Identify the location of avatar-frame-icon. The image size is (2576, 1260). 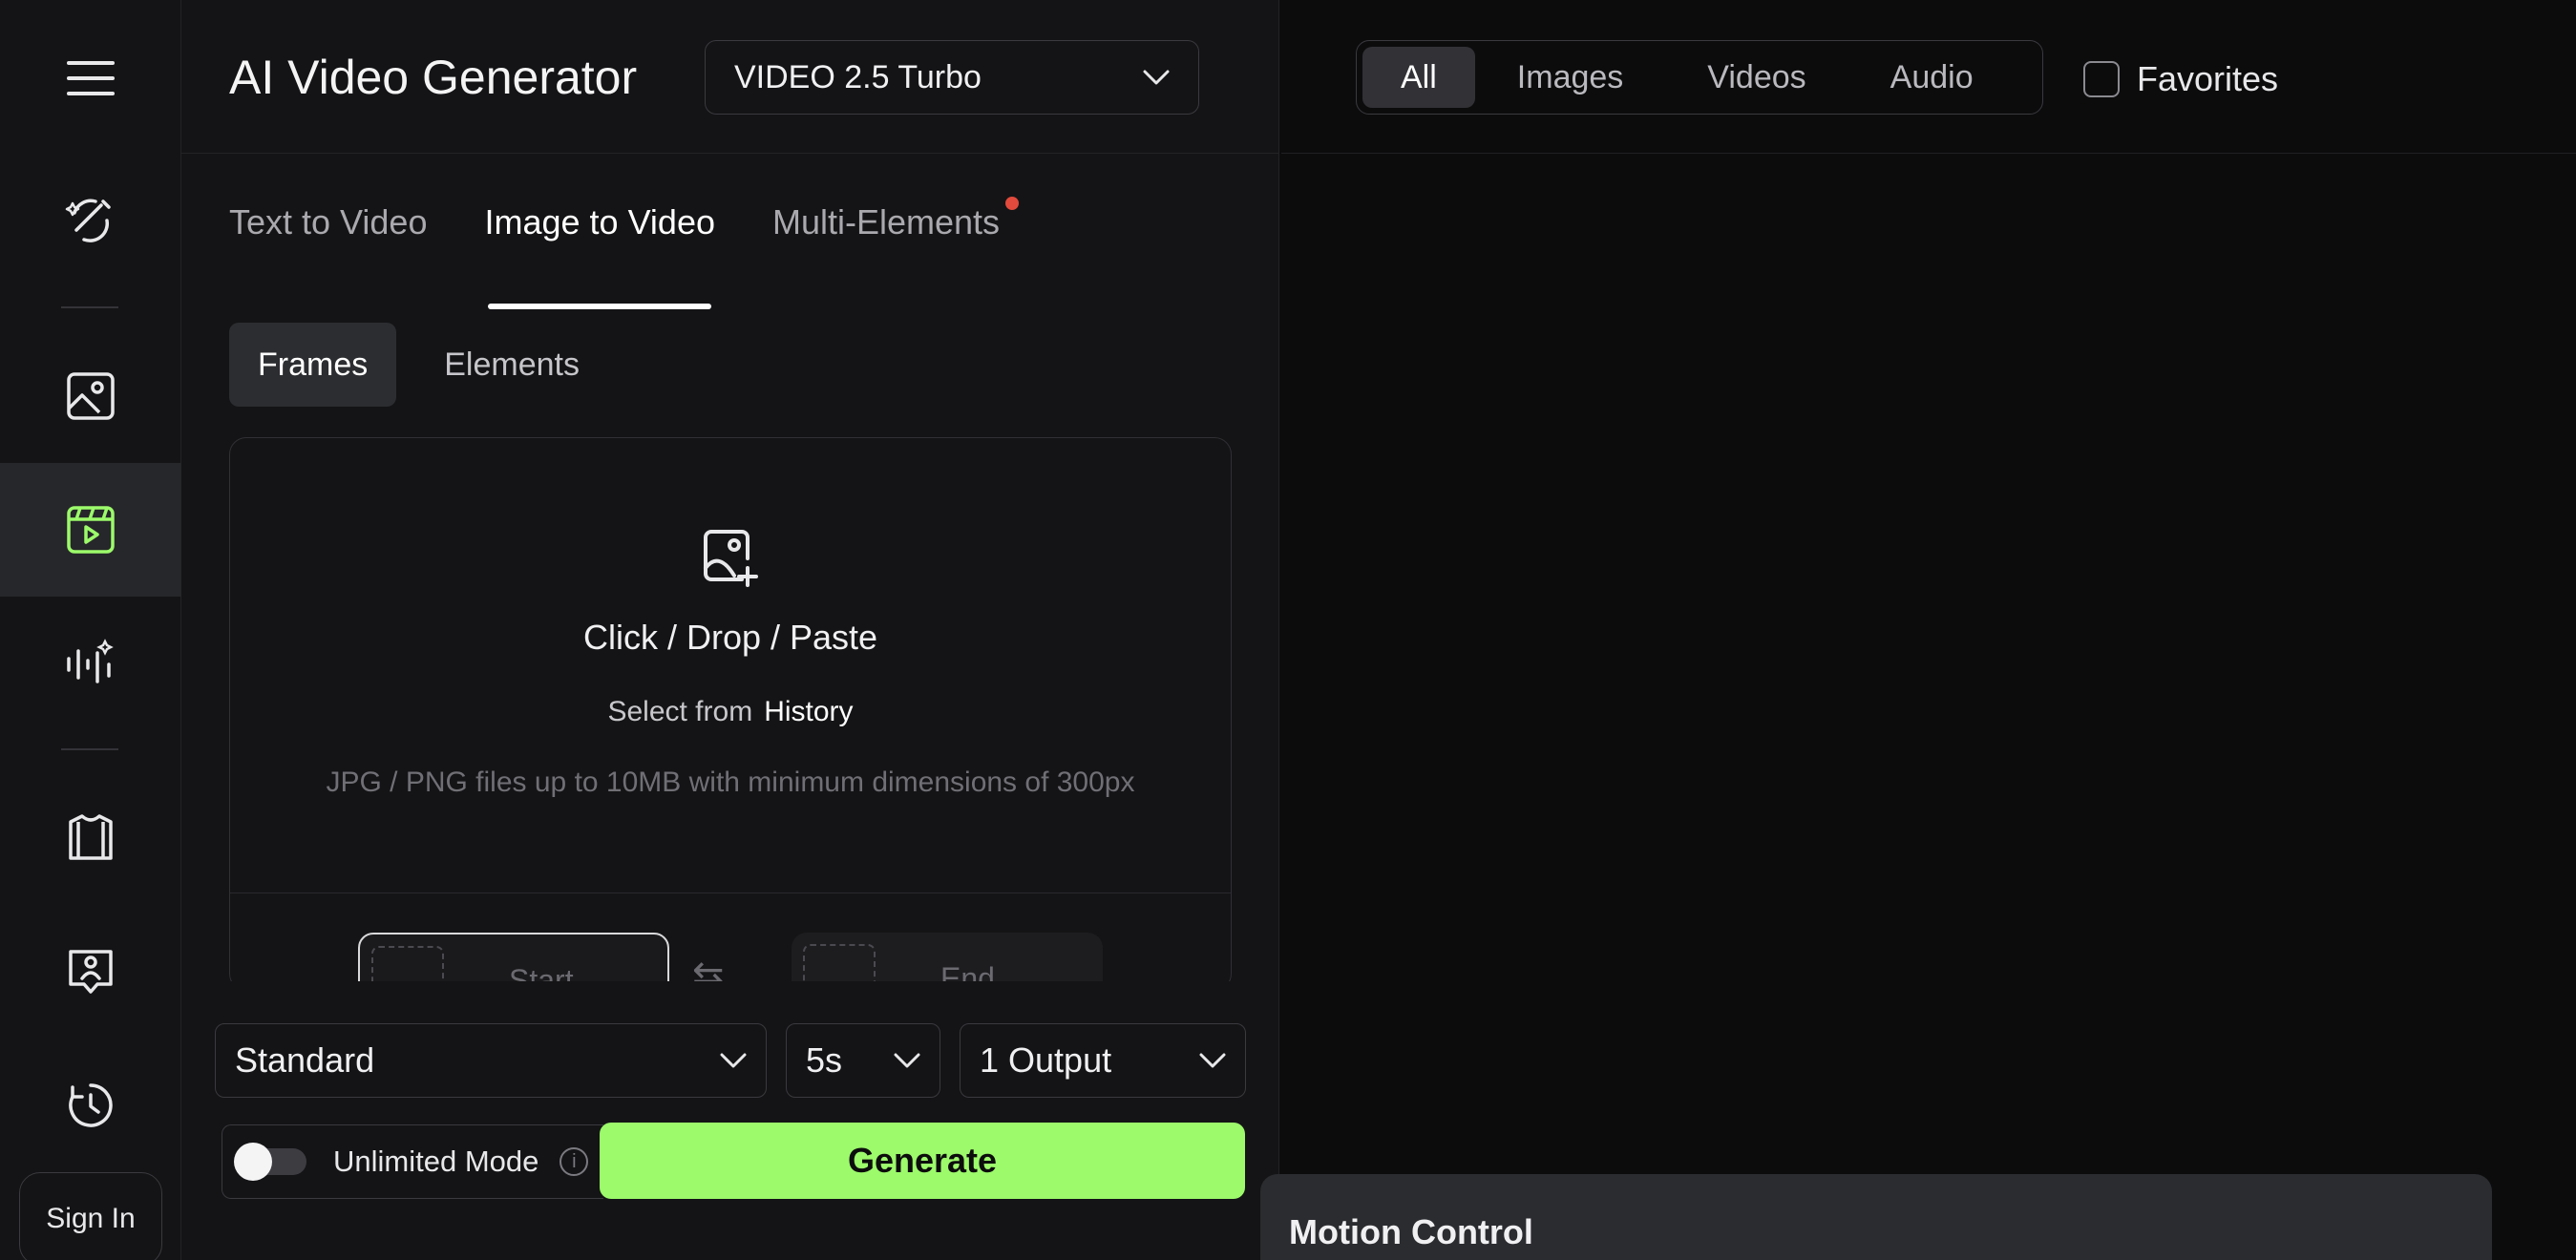
(91, 972).